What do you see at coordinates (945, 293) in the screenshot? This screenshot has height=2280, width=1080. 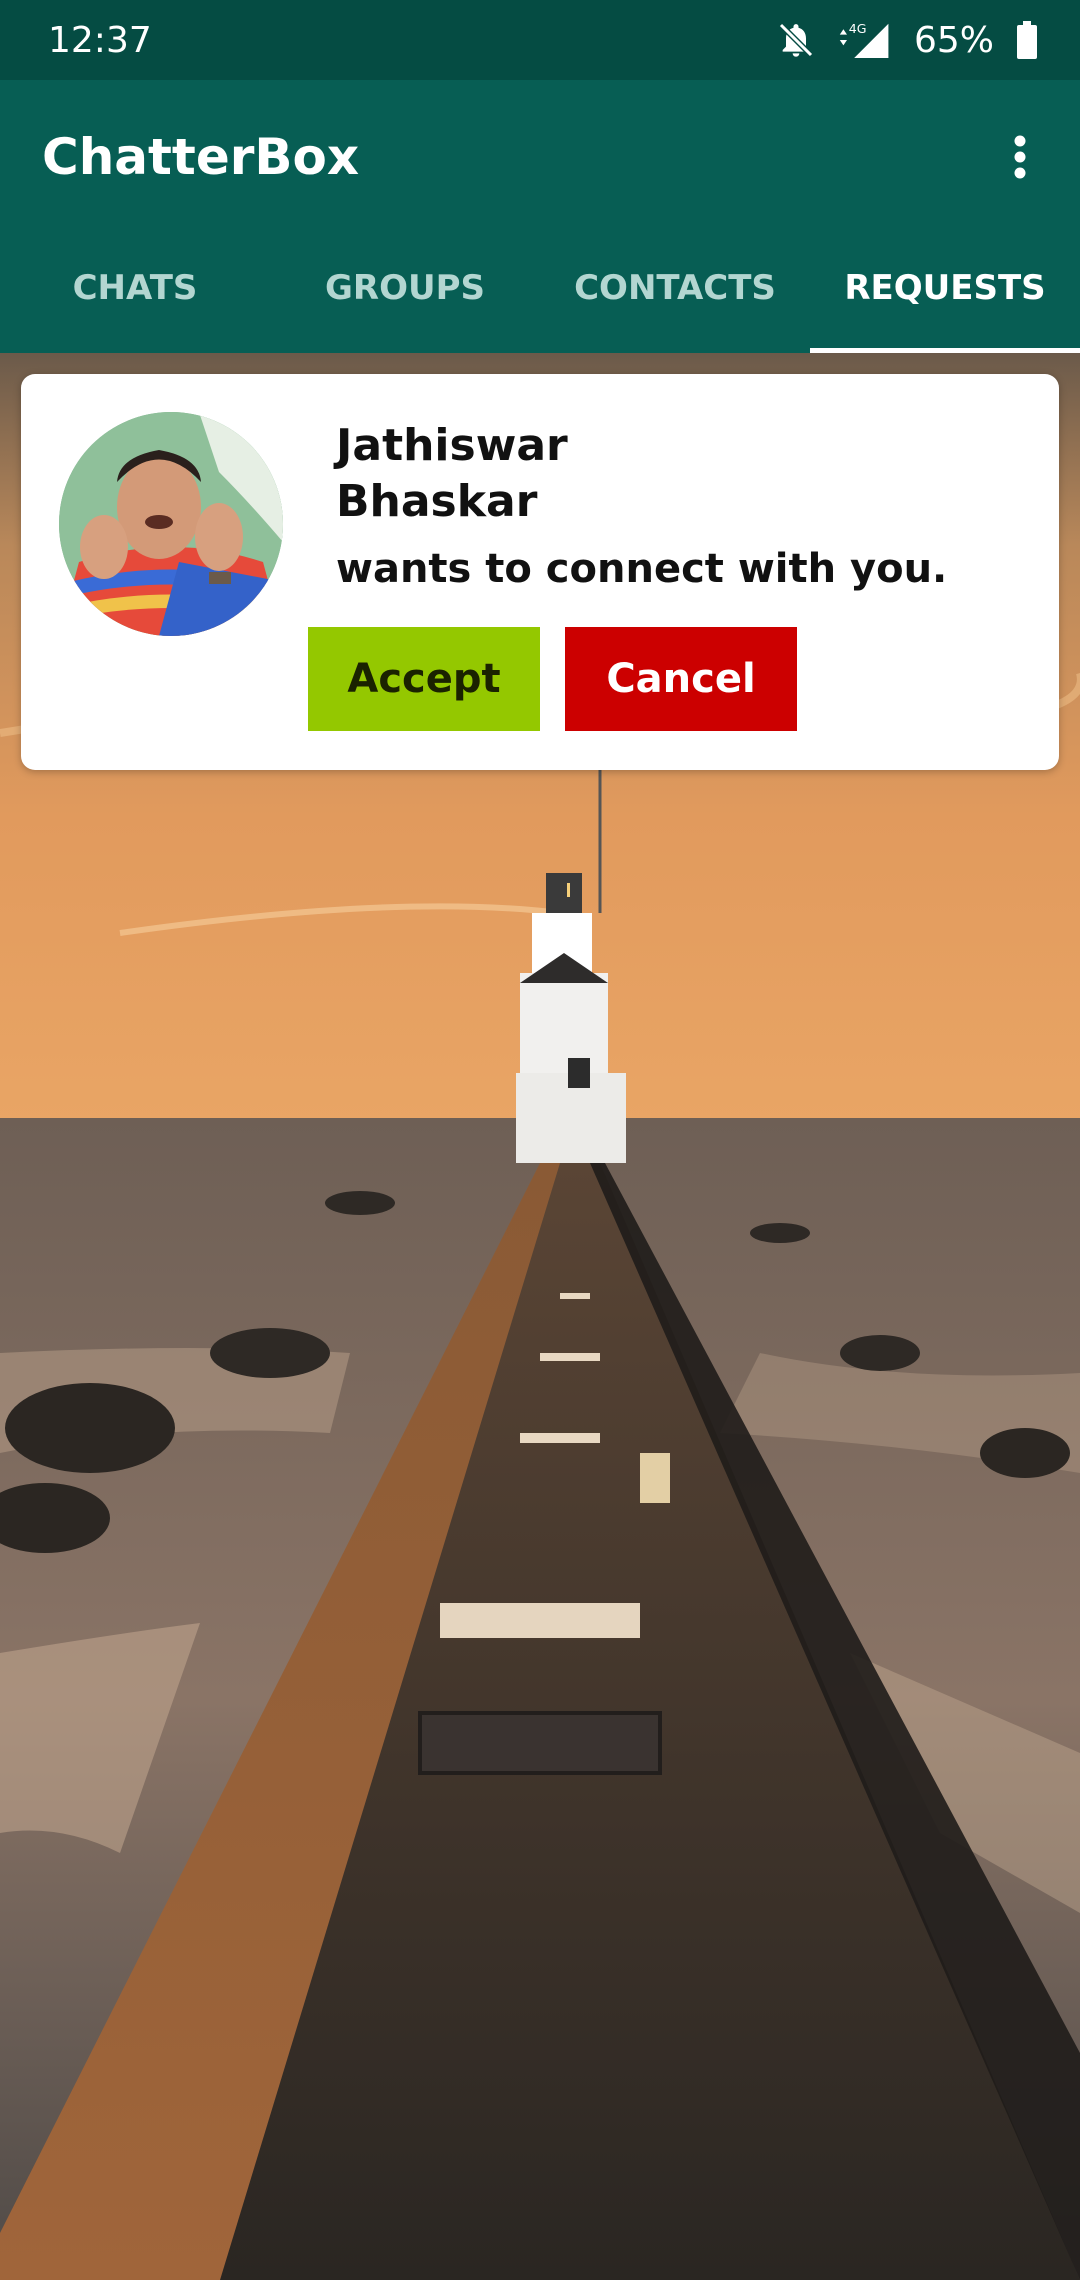 I see `tab-requests: REQUESTS` at bounding box center [945, 293].